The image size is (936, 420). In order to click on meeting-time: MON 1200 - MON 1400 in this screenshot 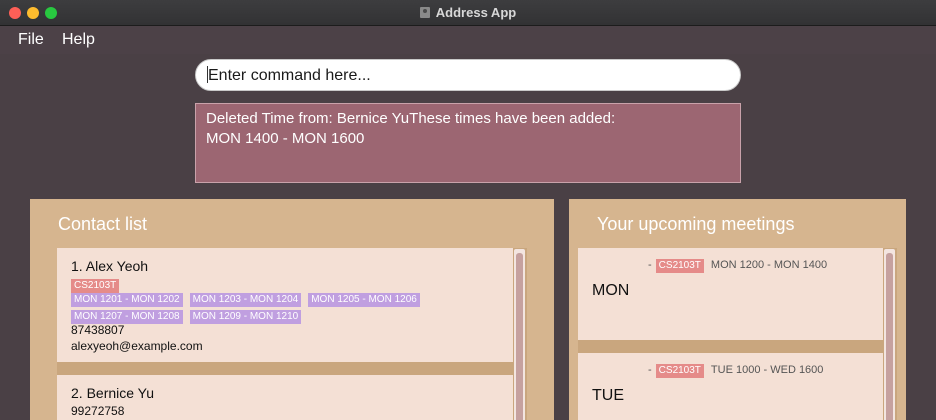, I will do `click(769, 265)`.